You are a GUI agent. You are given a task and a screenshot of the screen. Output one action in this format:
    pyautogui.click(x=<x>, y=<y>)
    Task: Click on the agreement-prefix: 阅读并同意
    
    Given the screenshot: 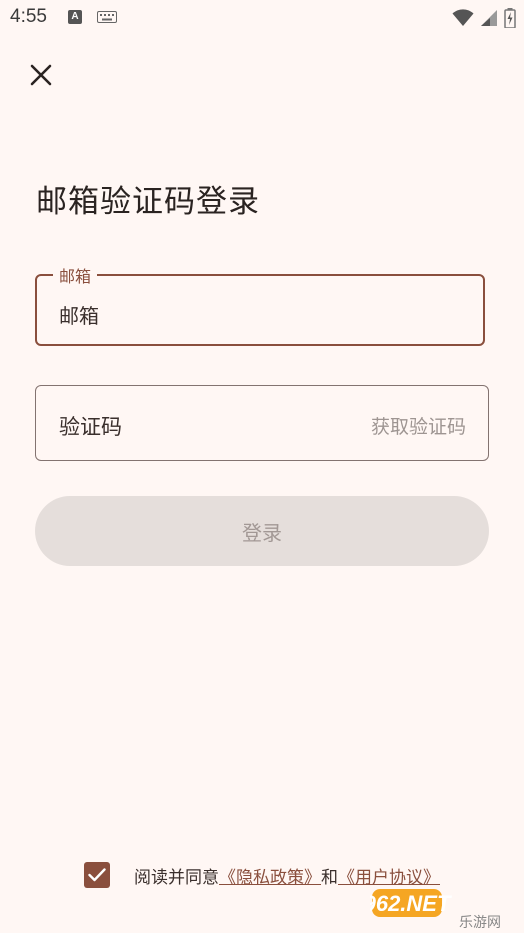 What is the action you would take?
    pyautogui.click(x=176, y=877)
    